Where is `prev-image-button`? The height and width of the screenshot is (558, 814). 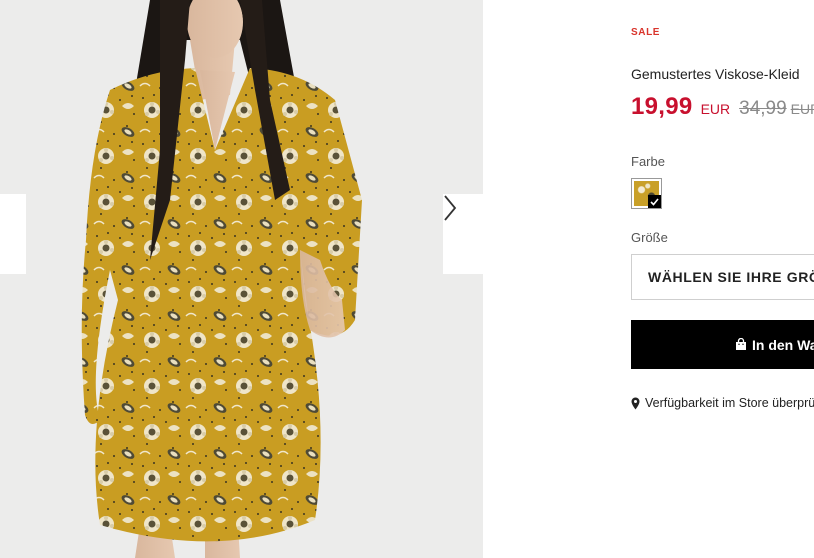 prev-image-button is located at coordinates (13, 234).